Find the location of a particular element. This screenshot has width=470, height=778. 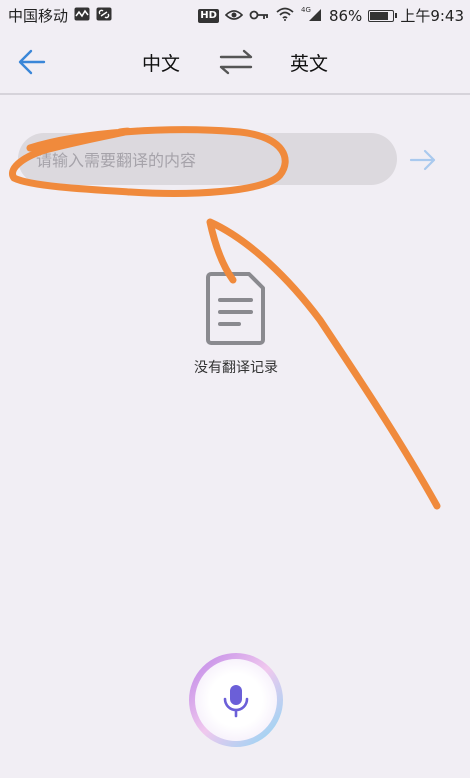

battery-fill is located at coordinates (379, 15).